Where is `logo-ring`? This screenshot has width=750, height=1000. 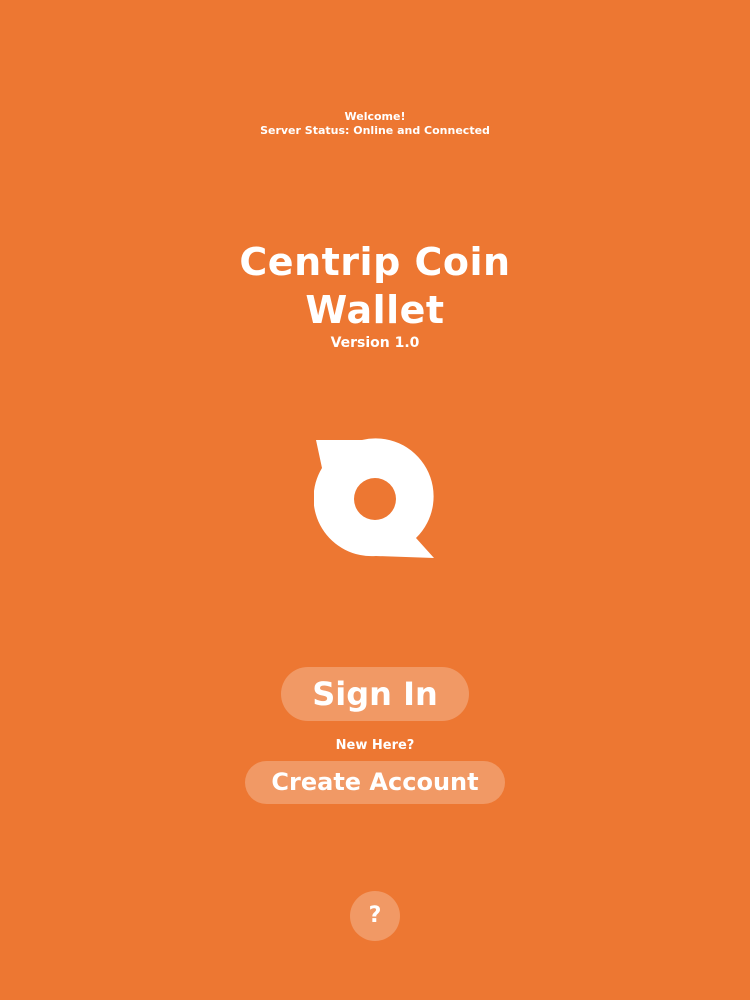 logo-ring is located at coordinates (374, 498).